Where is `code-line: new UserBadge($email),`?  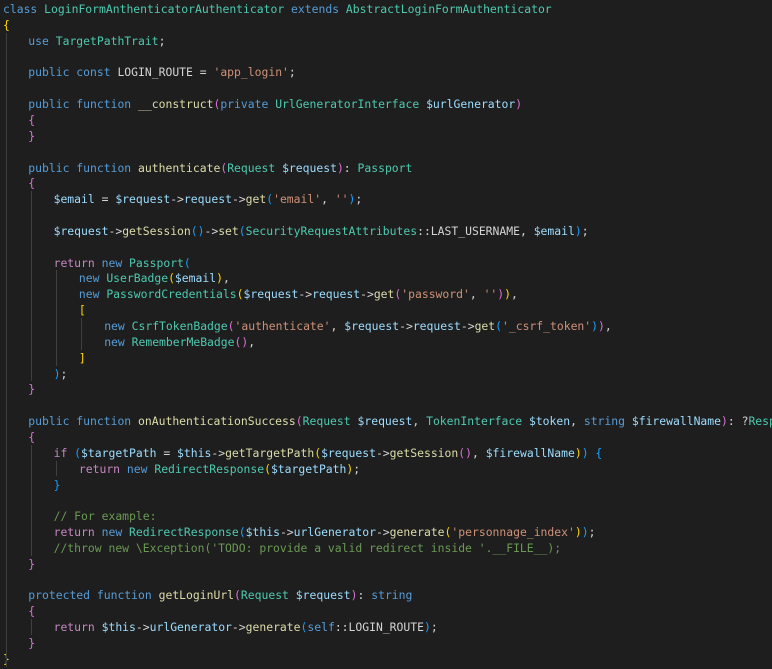 code-line: new UserBadge($email), is located at coordinates (116, 278).